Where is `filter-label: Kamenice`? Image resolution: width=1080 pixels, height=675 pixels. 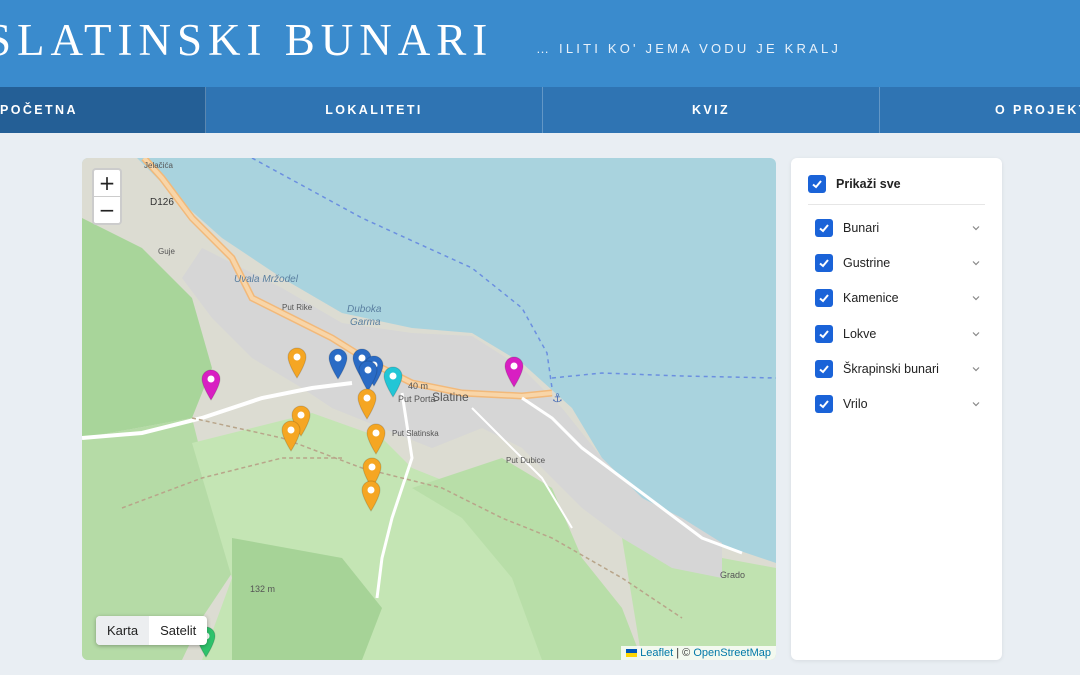
filter-label: Kamenice is located at coordinates (871, 298).